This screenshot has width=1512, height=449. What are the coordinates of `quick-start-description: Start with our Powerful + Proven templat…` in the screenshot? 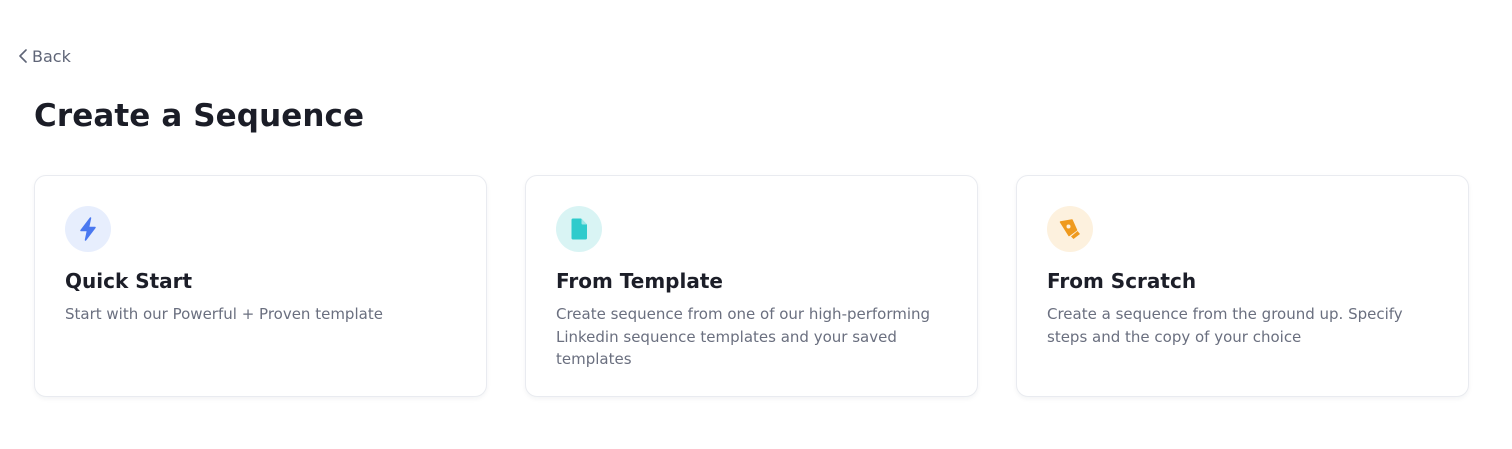 It's located at (224, 314).